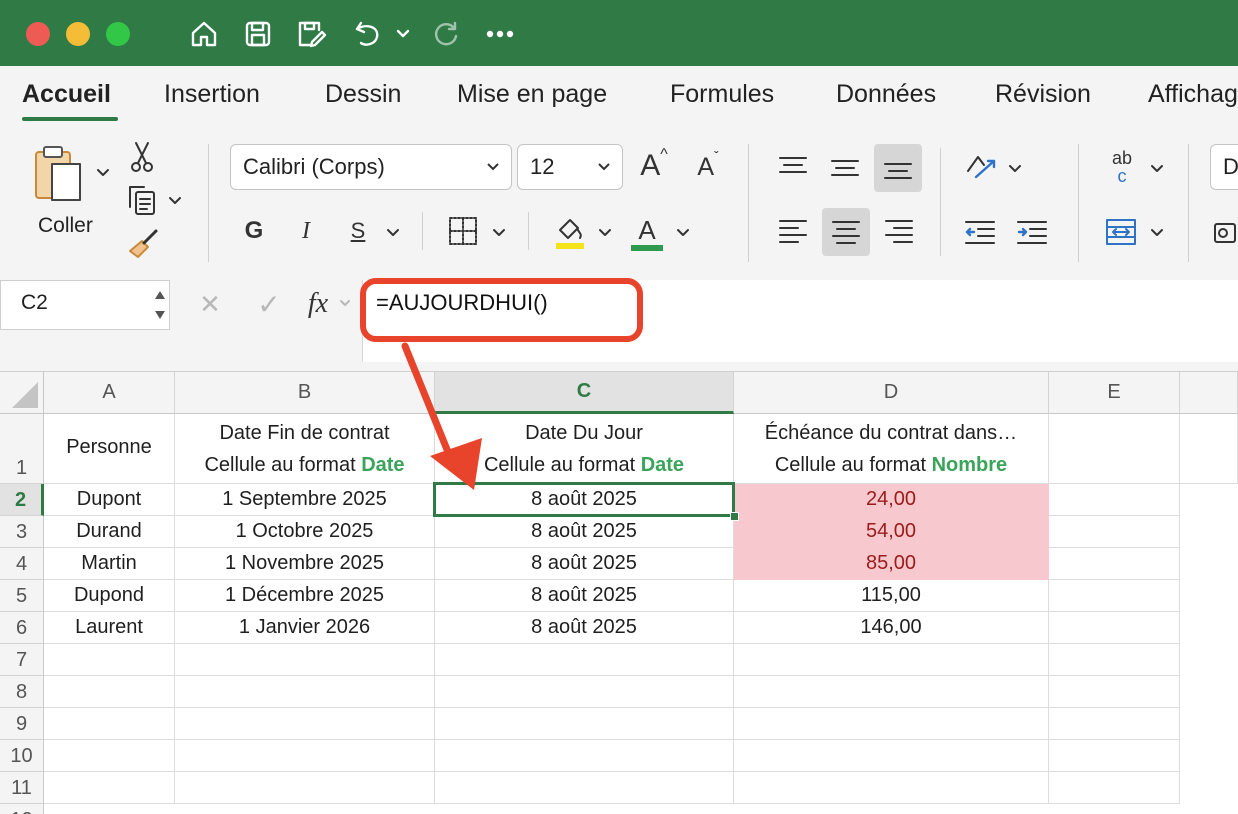 This screenshot has height=814, width=1238. What do you see at coordinates (254, 231) in the screenshot?
I see `bold-button: G` at bounding box center [254, 231].